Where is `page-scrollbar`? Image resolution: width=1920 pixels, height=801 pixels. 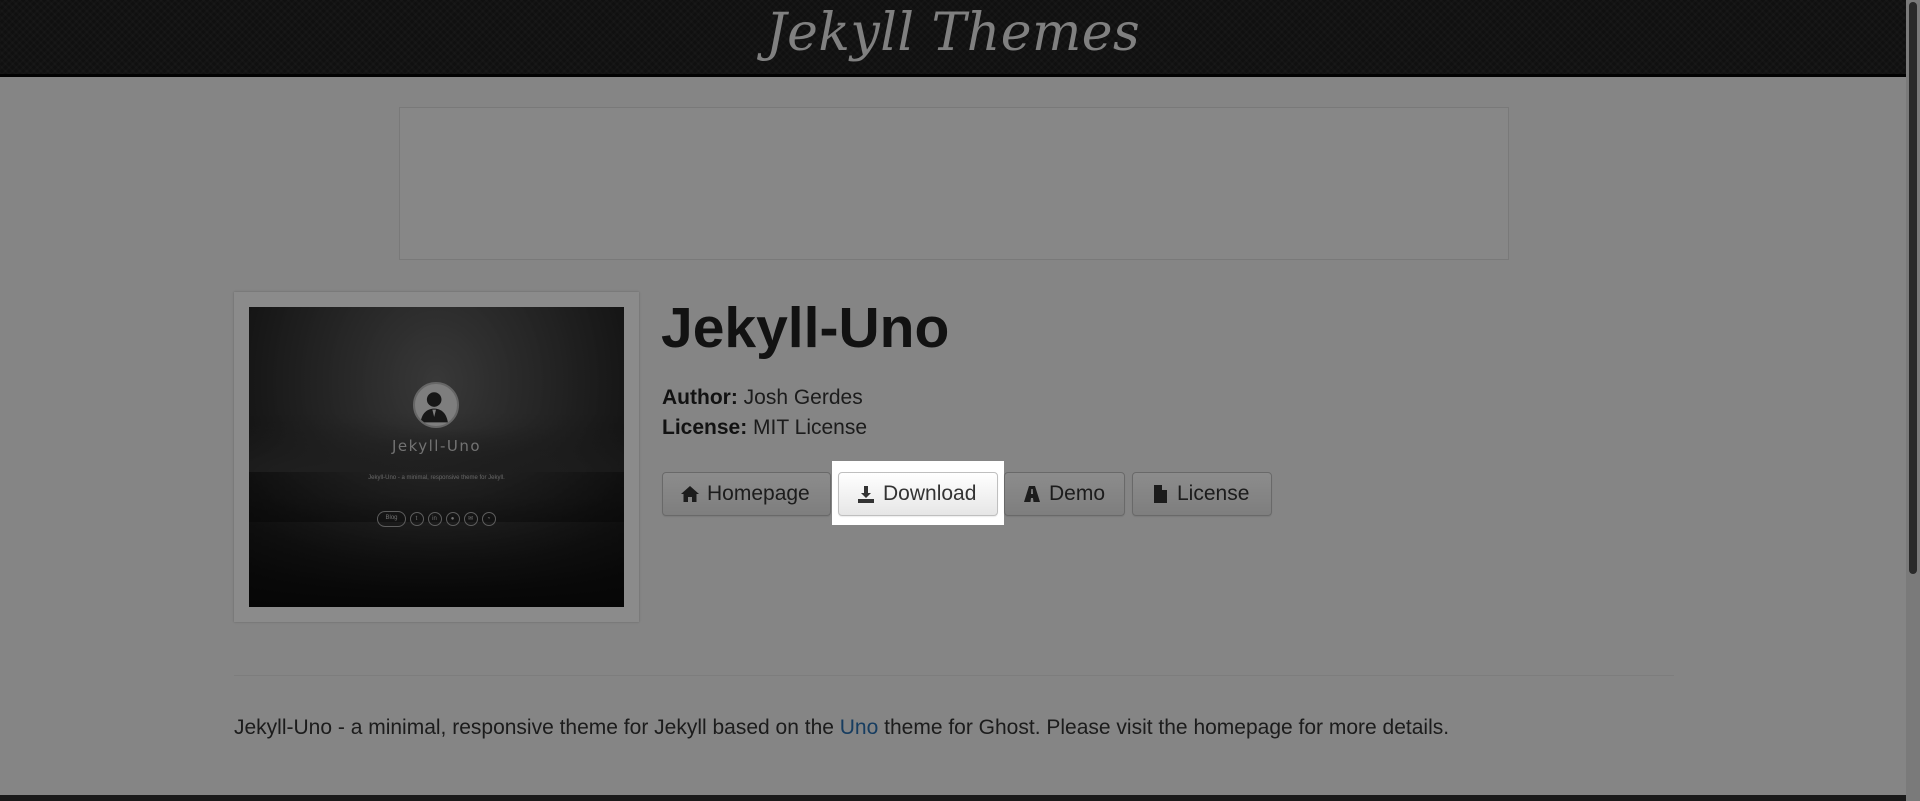 page-scrollbar is located at coordinates (1913, 400).